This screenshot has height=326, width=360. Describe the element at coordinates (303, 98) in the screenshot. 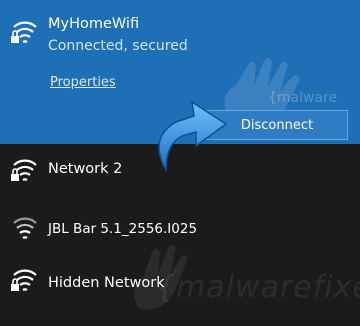

I see `watermark-text: {malware` at that location.